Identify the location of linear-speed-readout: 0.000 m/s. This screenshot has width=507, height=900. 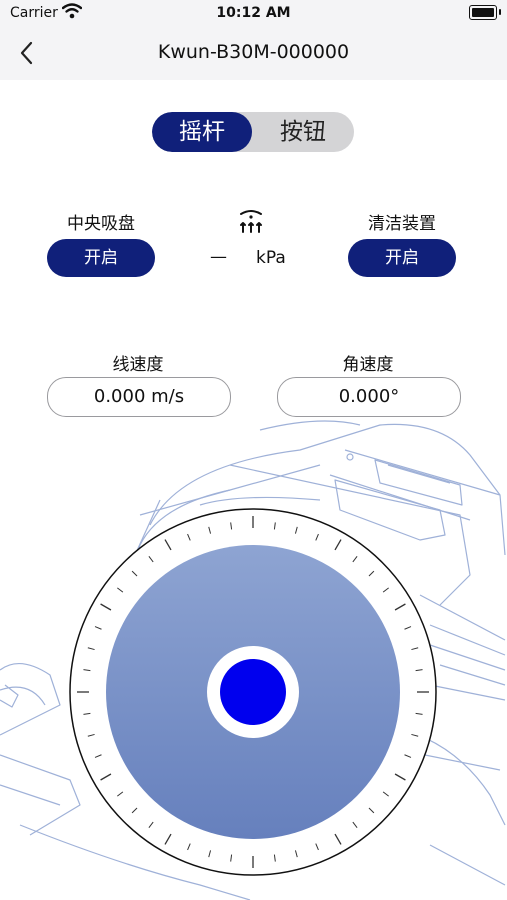
(139, 397).